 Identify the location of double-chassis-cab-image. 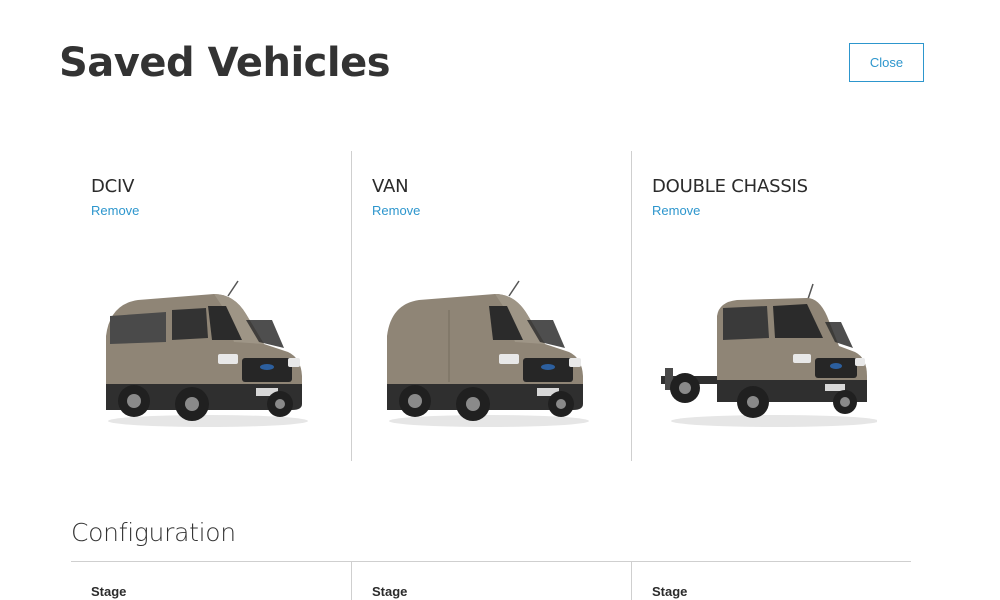
(769, 355).